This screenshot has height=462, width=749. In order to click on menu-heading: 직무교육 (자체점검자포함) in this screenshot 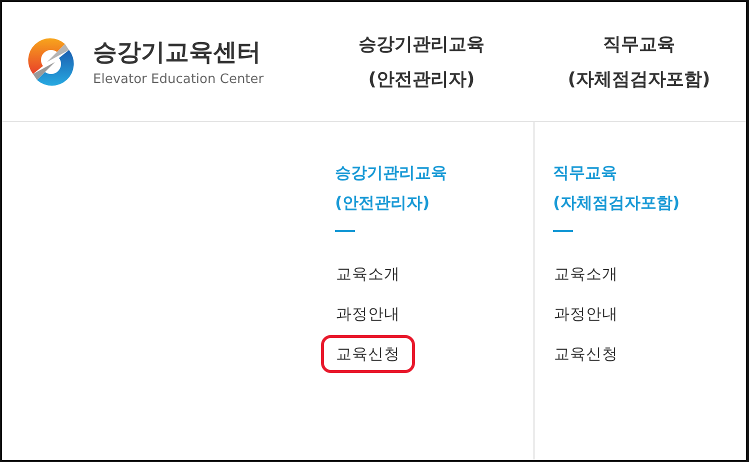, I will do `click(616, 188)`.